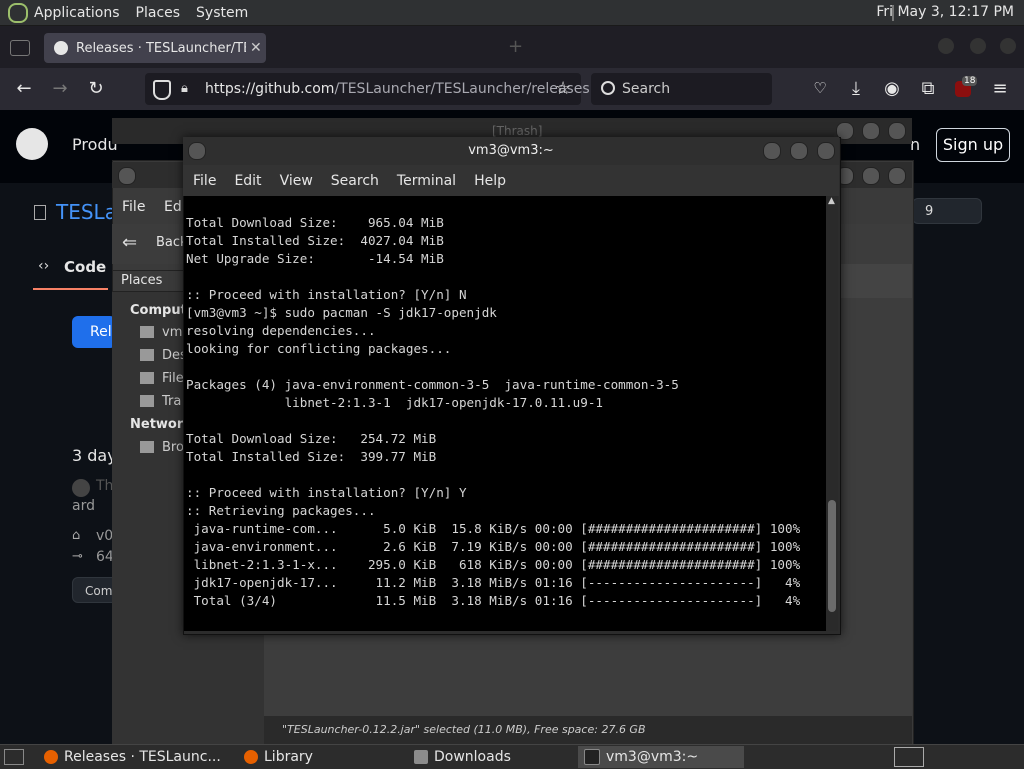 This screenshot has height=769, width=1024. Describe the element at coordinates (81, 488) in the screenshot. I see `avatar` at that location.